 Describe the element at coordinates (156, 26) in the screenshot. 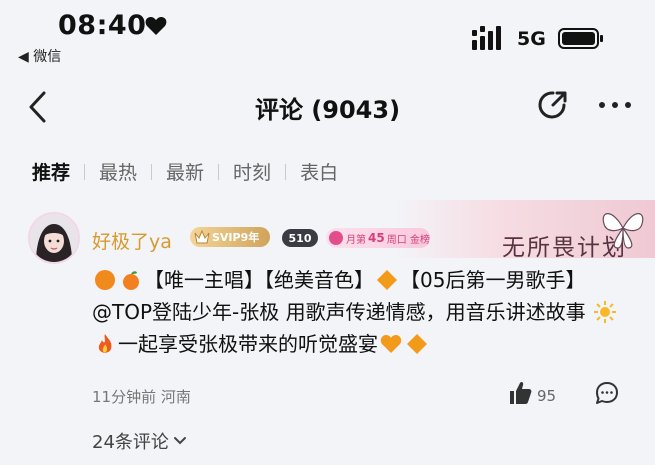

I see `heart-icon` at that location.